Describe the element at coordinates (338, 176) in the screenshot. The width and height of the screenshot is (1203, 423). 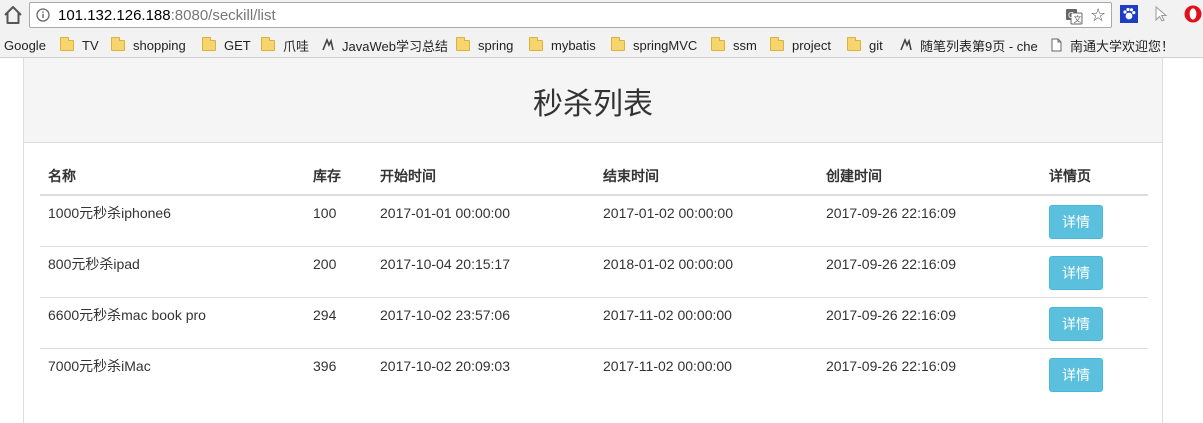
I see `column-header-stock: 库存` at that location.